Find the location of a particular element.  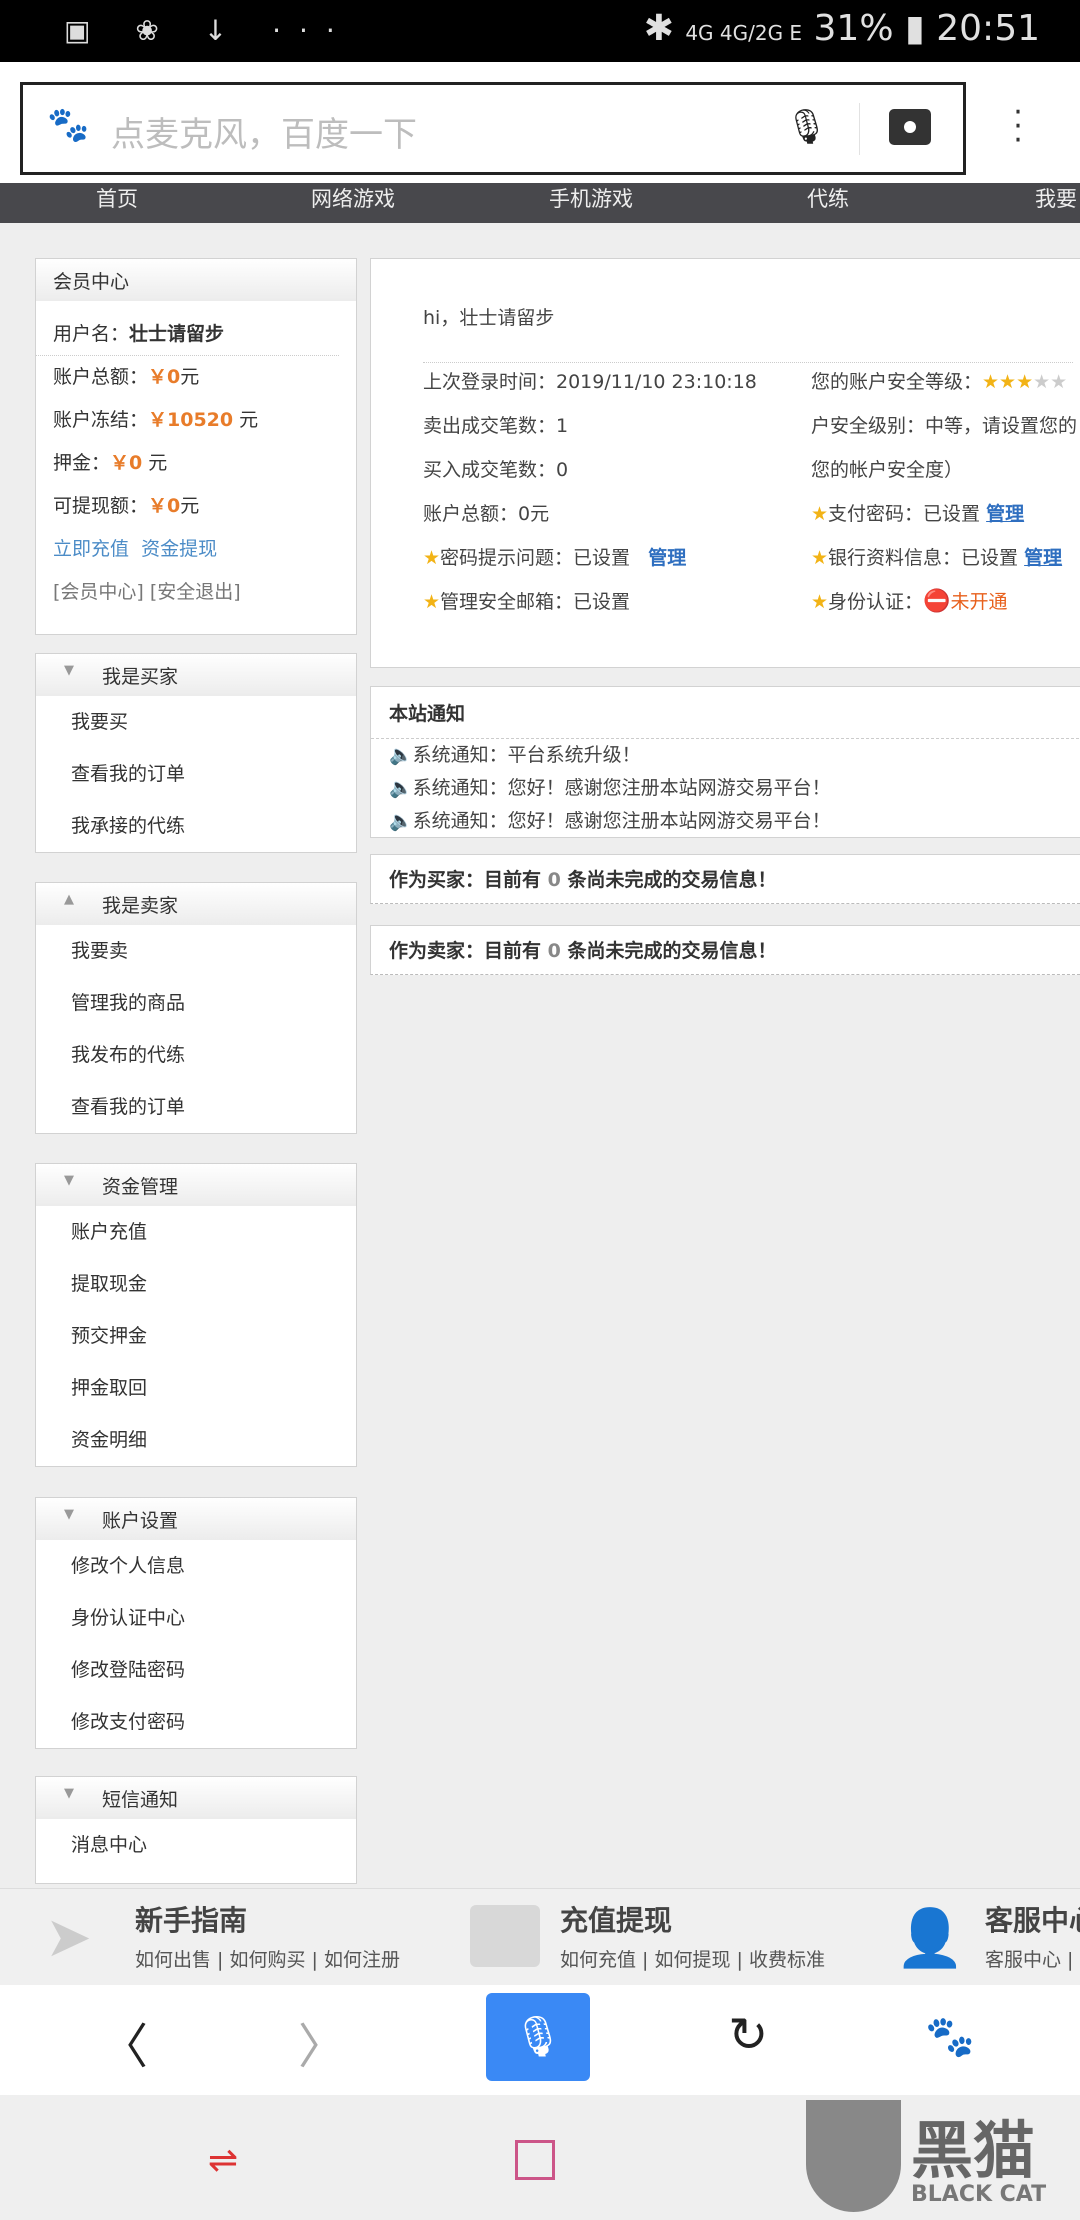

buyer-pending: 作为买家：目前有 0 条尚未完成的交易信息！ is located at coordinates (725, 879).